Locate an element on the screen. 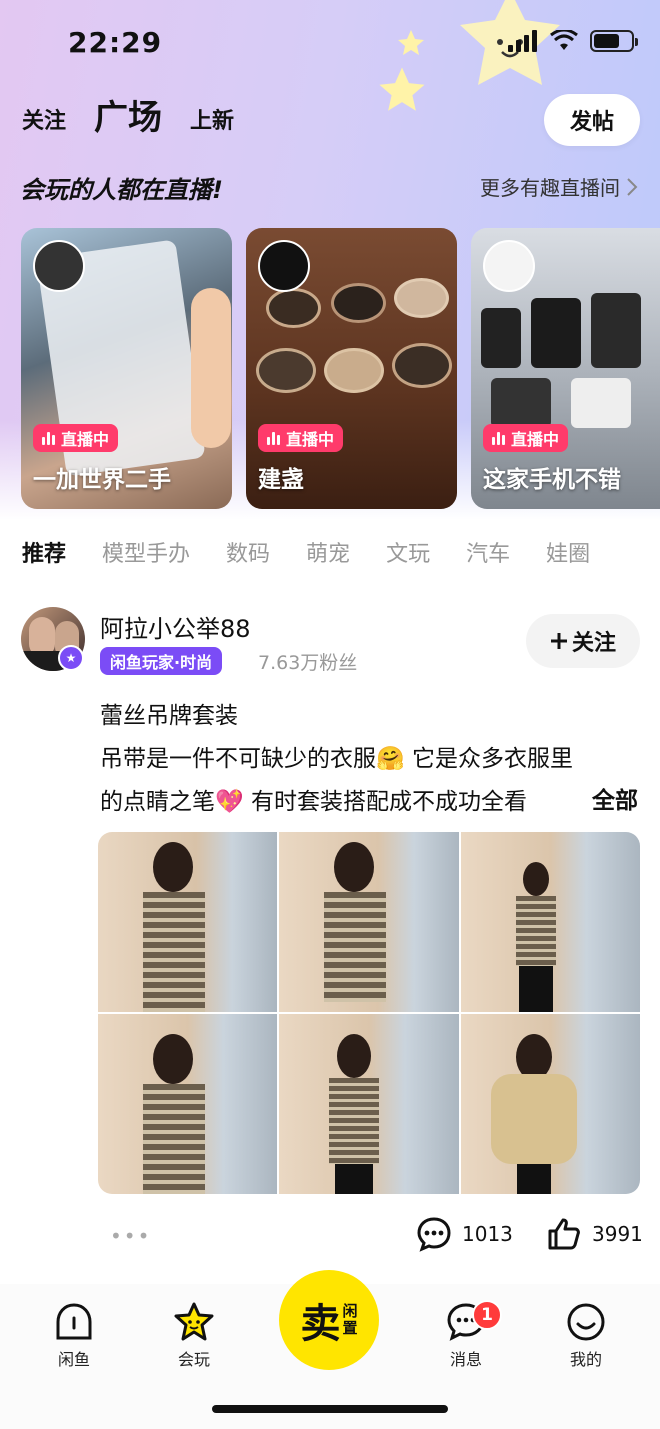  username: 阿拉小公举88 is located at coordinates (175, 626).